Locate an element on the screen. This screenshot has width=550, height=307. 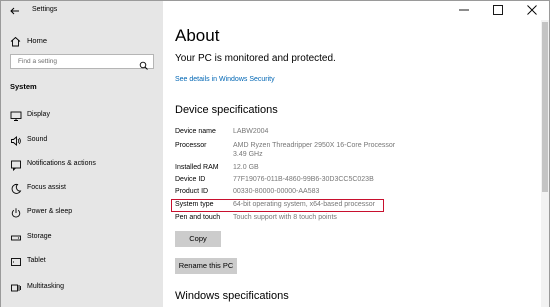
spec-label-pen-touch: Pen and touch is located at coordinates (198, 217).